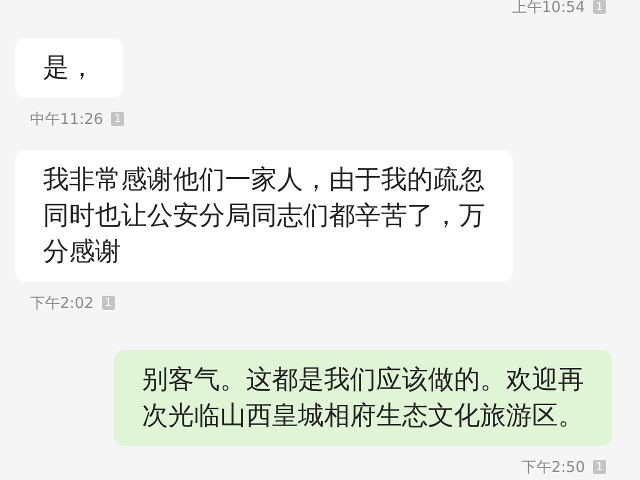  What do you see at coordinates (553, 467) in the screenshot?
I see `message-time: 下午2:50` at bounding box center [553, 467].